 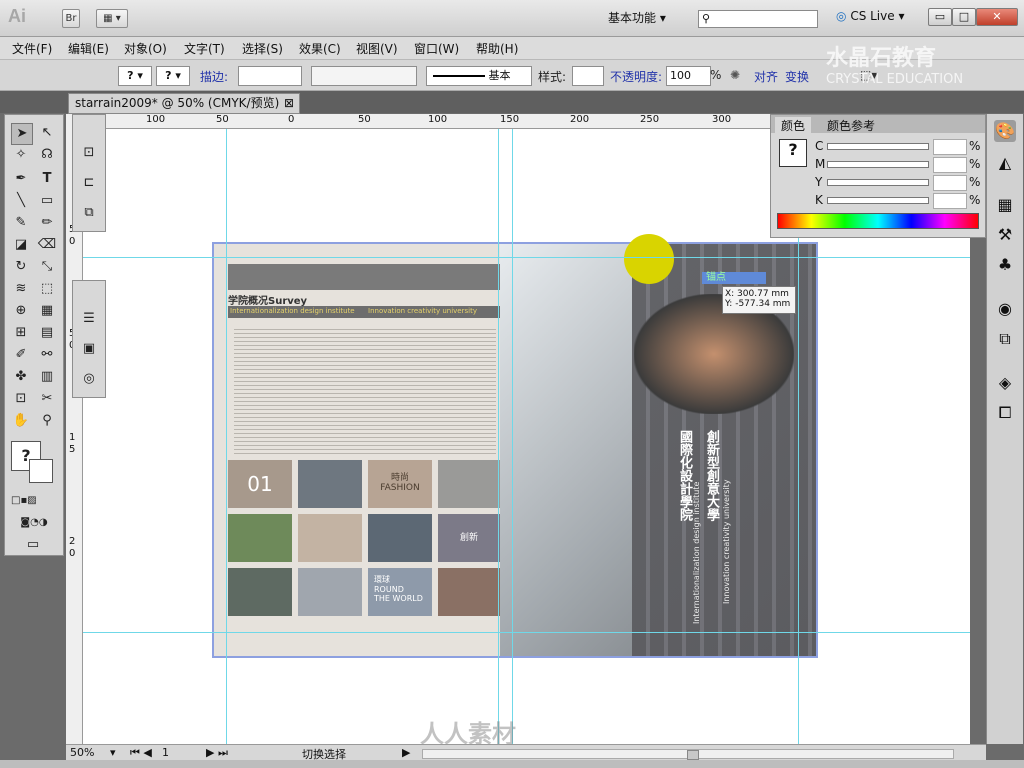 I want to click on perspective-grid-icon: ▦, so click(x=47, y=311).